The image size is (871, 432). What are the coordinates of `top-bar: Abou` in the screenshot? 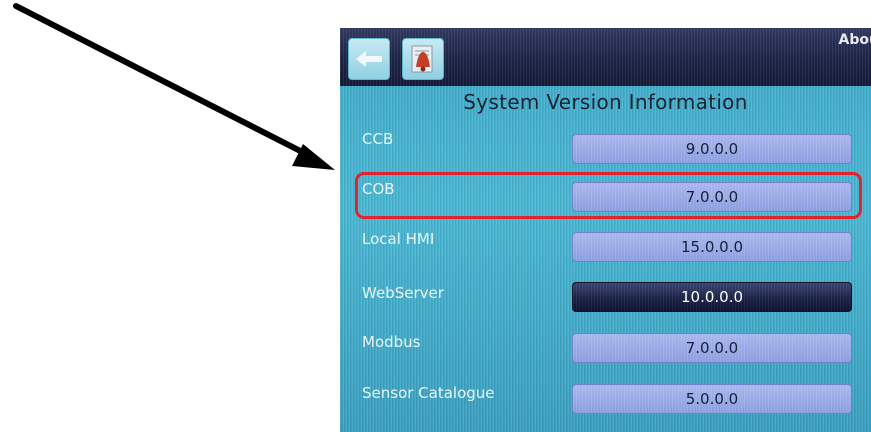 It's located at (605, 57).